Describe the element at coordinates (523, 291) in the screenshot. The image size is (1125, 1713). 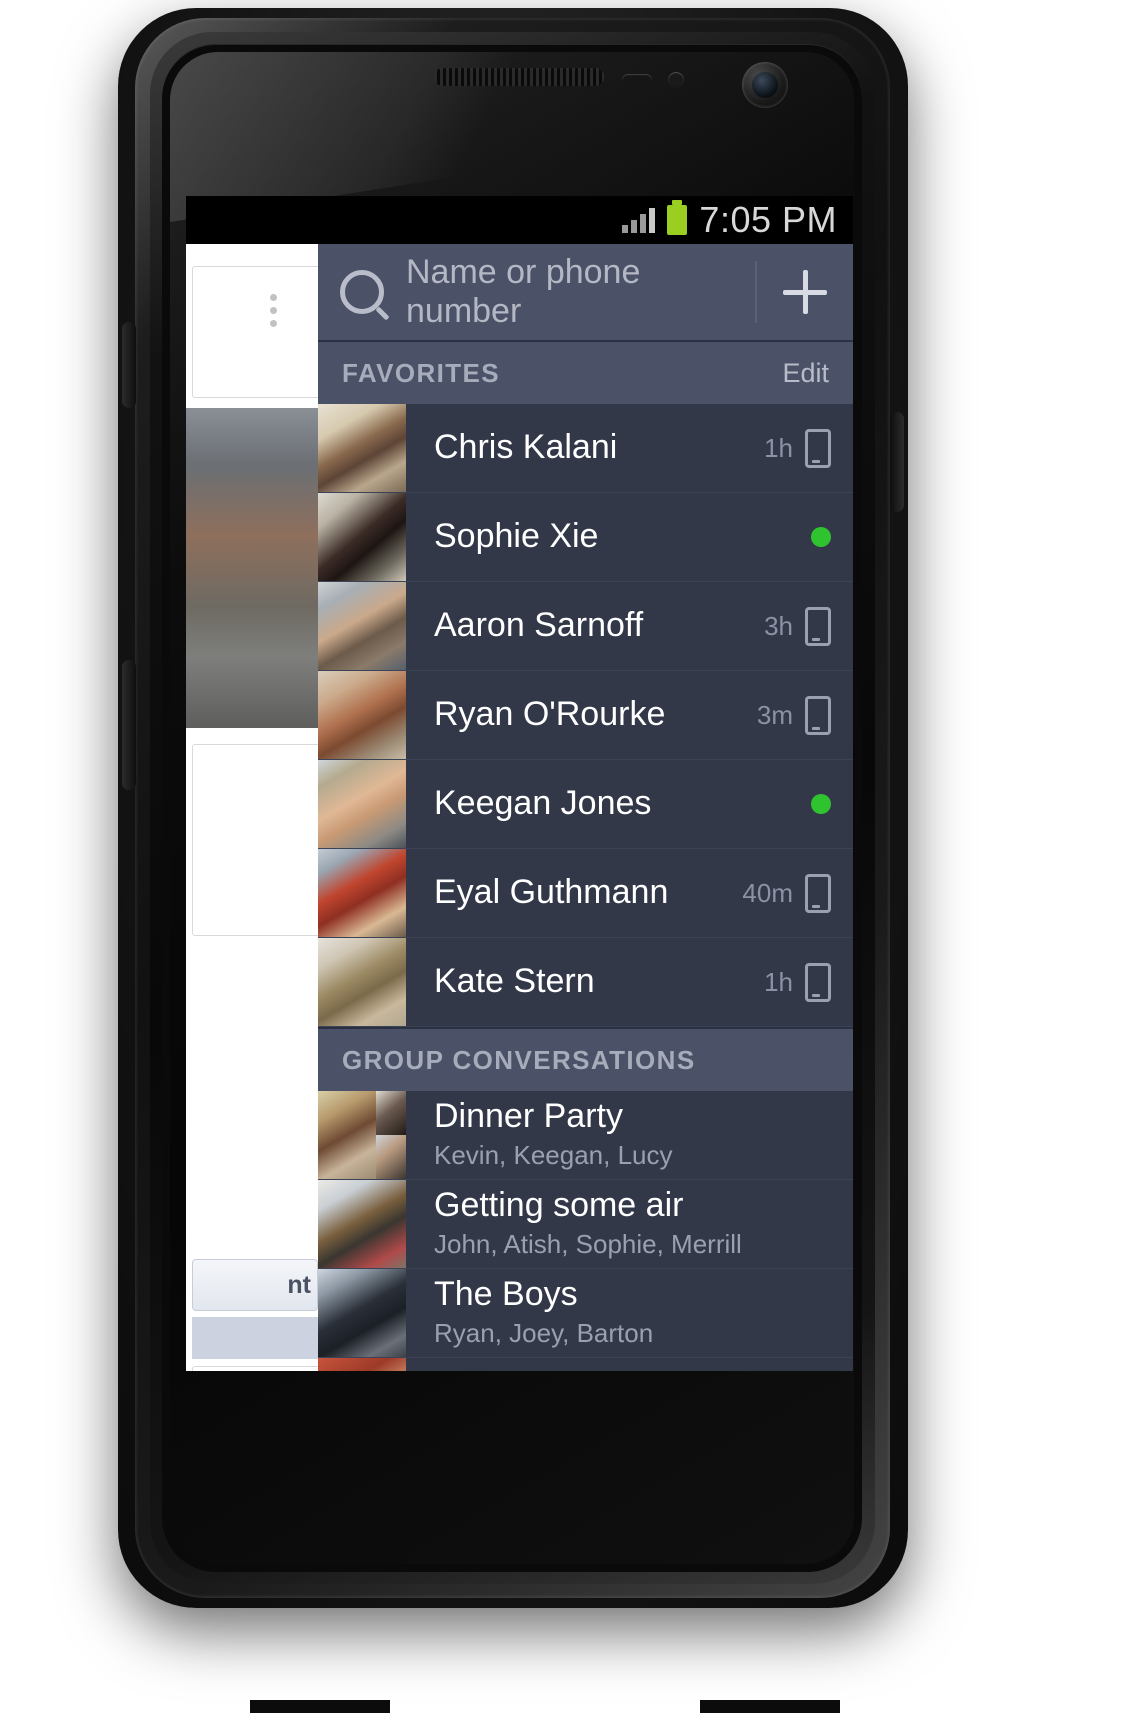
I see `search-placeholder: Name or phone number` at that location.